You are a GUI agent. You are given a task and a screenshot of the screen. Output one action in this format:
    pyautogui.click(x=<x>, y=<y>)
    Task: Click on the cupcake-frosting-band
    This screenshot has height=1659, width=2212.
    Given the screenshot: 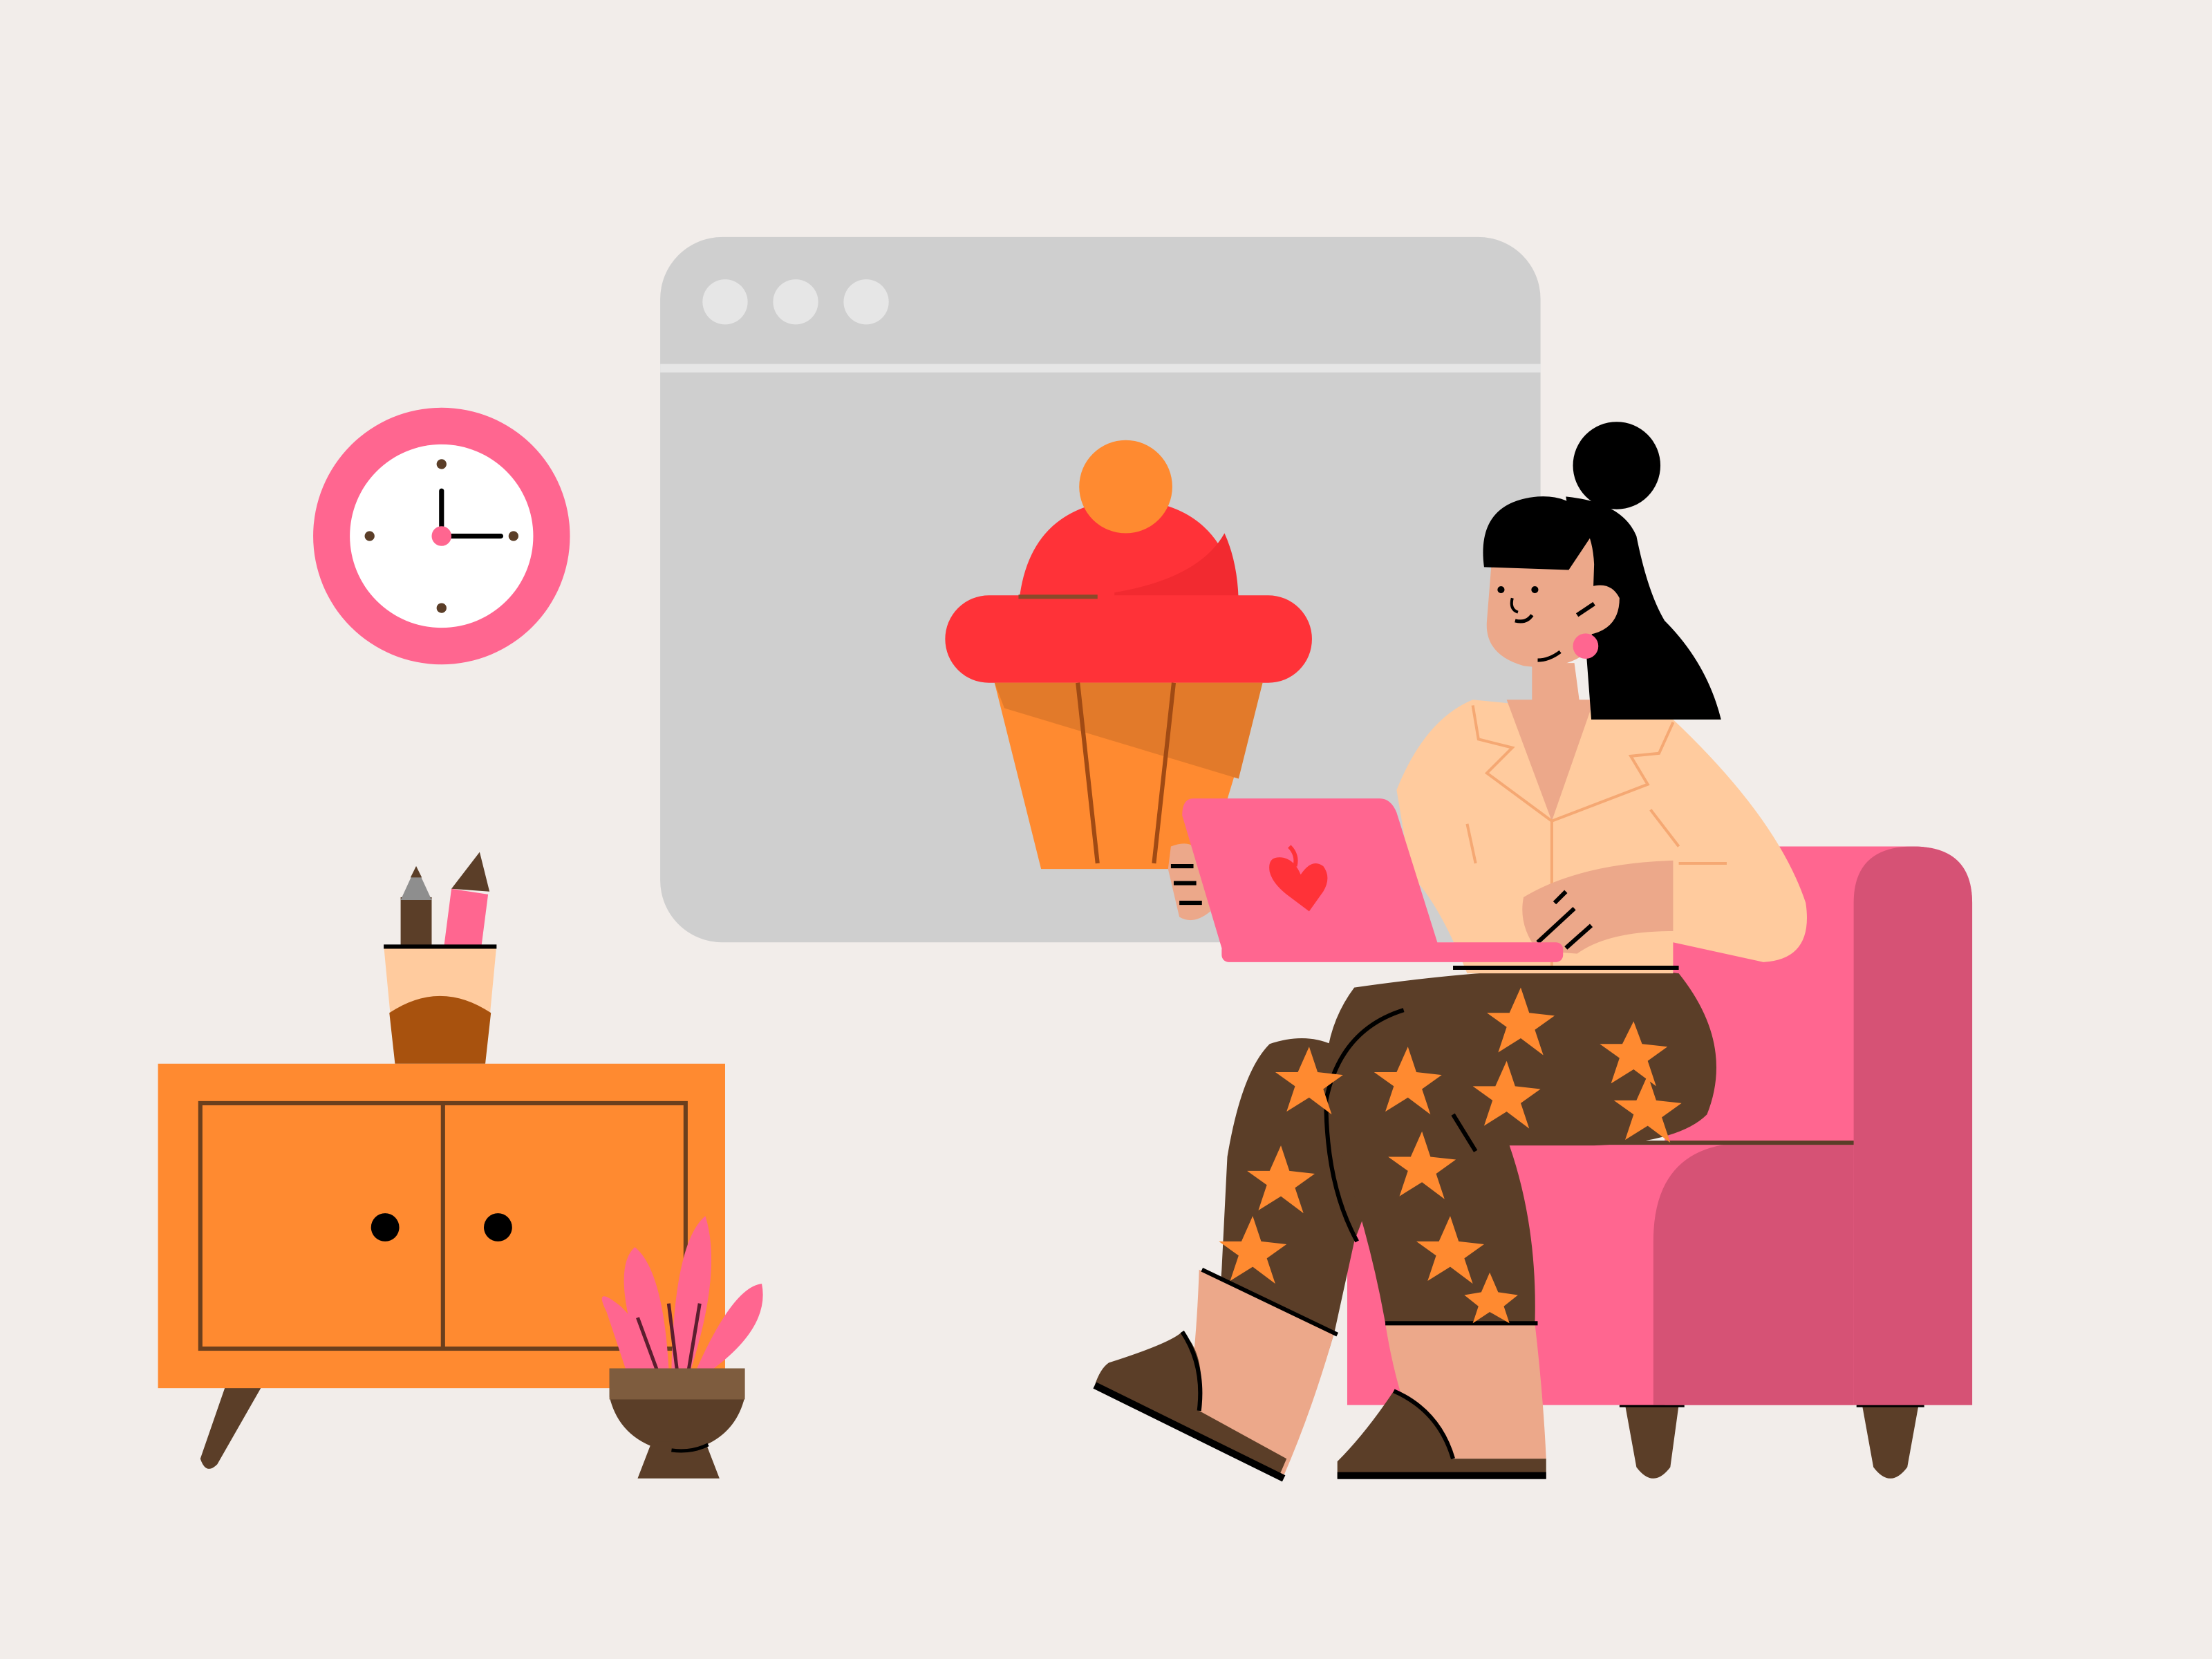 What is the action you would take?
    pyautogui.click(x=1128, y=639)
    